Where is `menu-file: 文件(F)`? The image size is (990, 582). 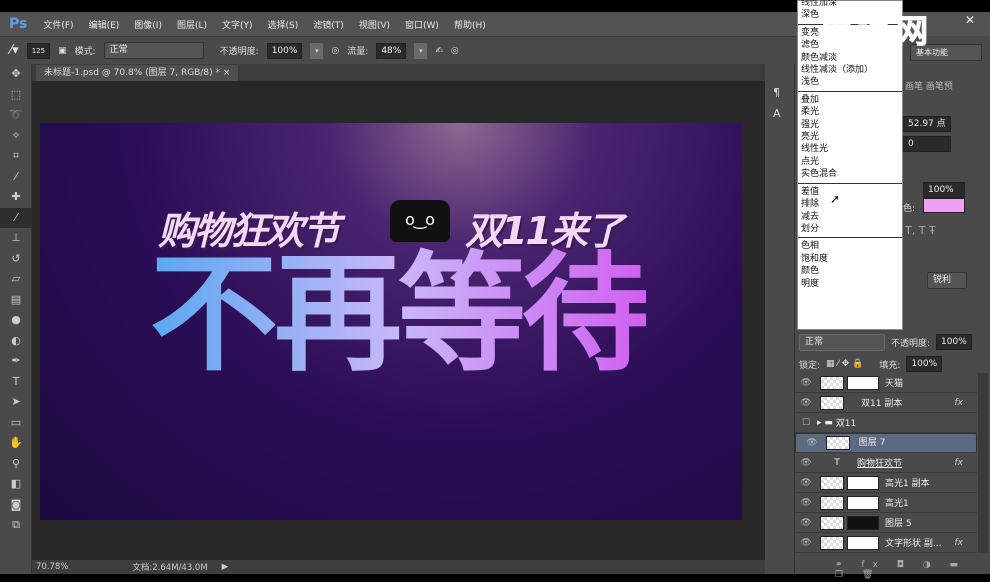
menu-file: 文件(F) is located at coordinates (58, 24).